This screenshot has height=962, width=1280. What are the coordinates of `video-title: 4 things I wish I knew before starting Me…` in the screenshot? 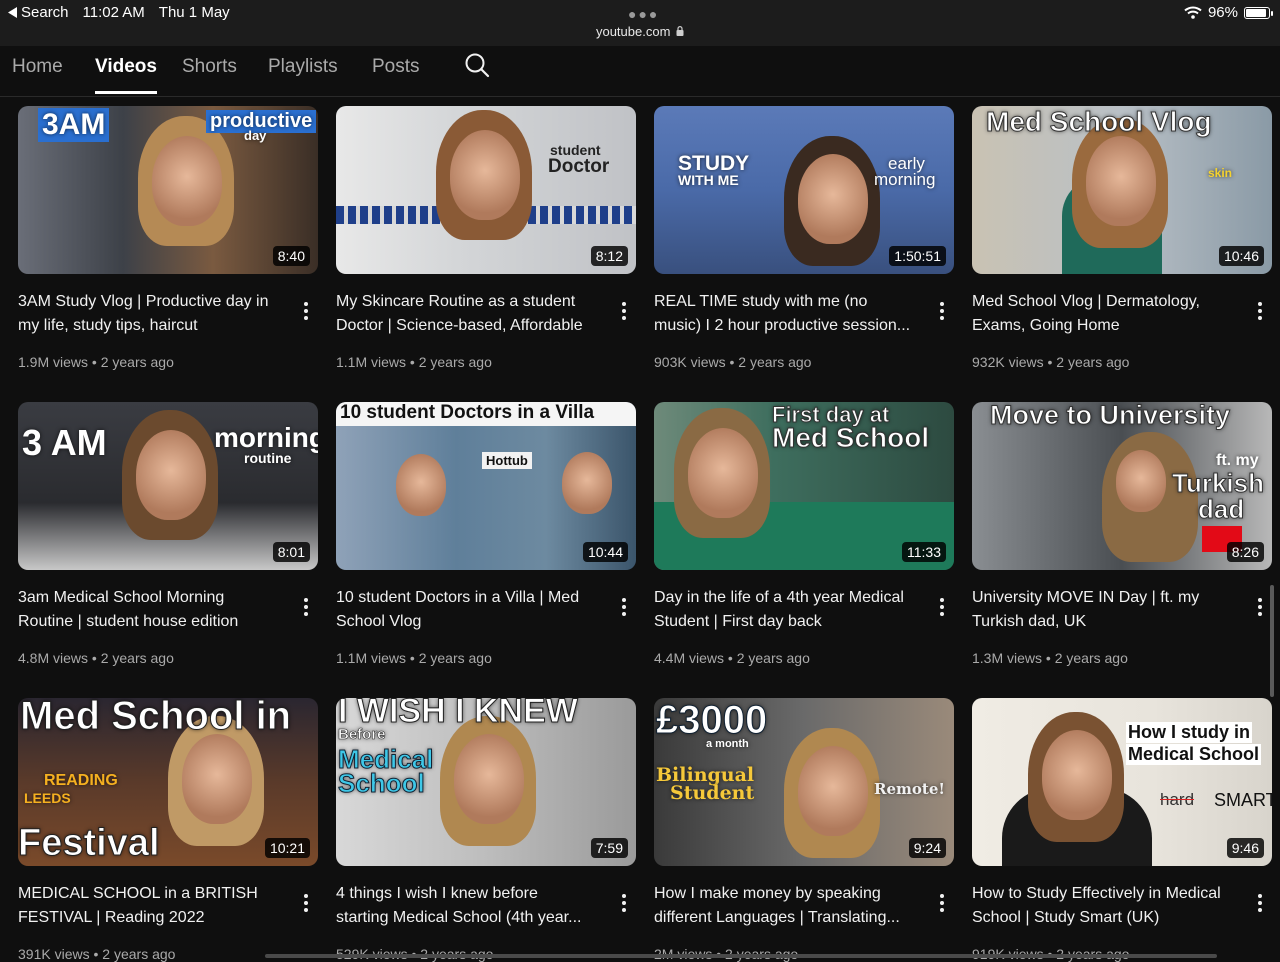 It's located at (470, 906).